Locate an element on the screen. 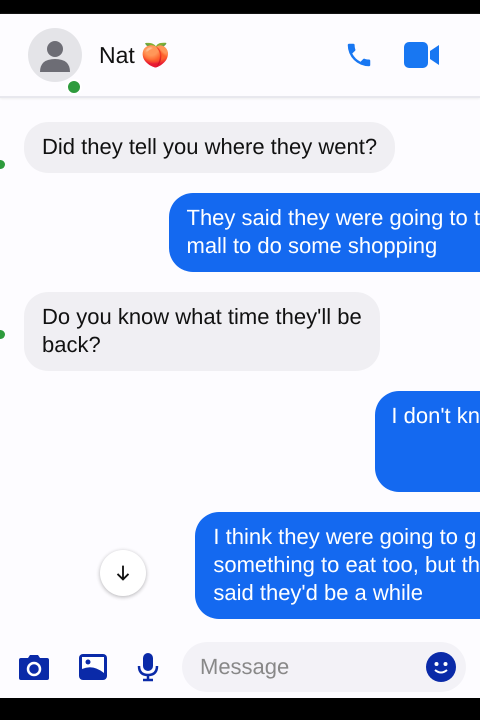 This screenshot has height=720, width=480. message-bubble: They said they were going to t mall to do some shopping is located at coordinates (324, 232).